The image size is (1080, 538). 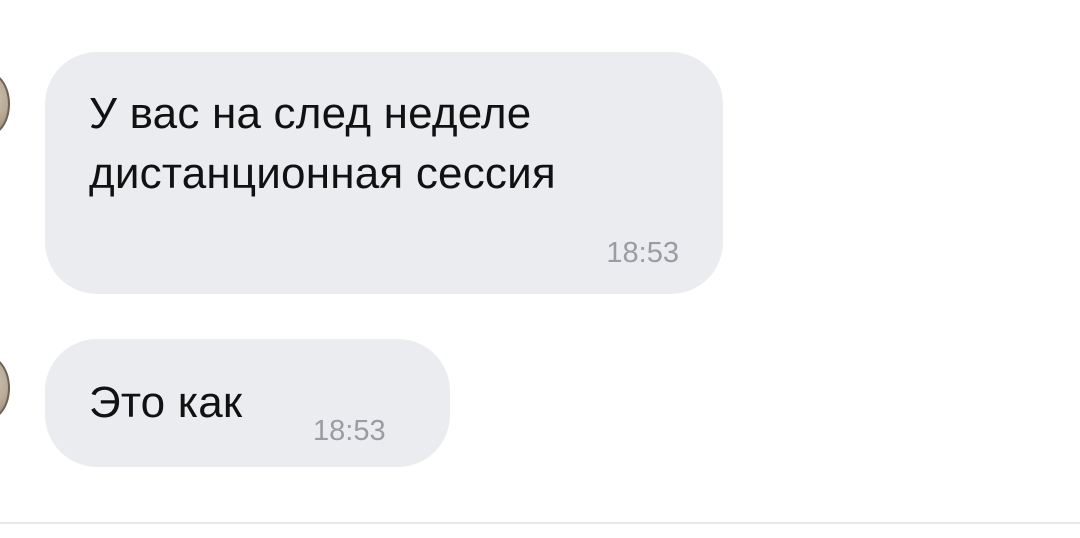 I want to click on message-text: Это как, so click(x=166, y=402).